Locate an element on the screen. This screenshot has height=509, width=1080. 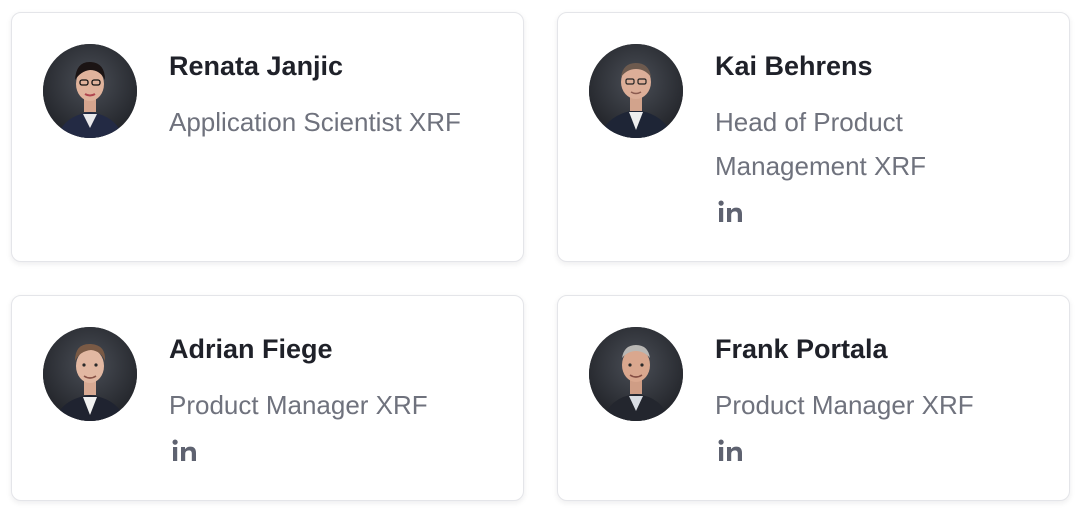
member-role: Head of Product Management XRF is located at coordinates (820, 144).